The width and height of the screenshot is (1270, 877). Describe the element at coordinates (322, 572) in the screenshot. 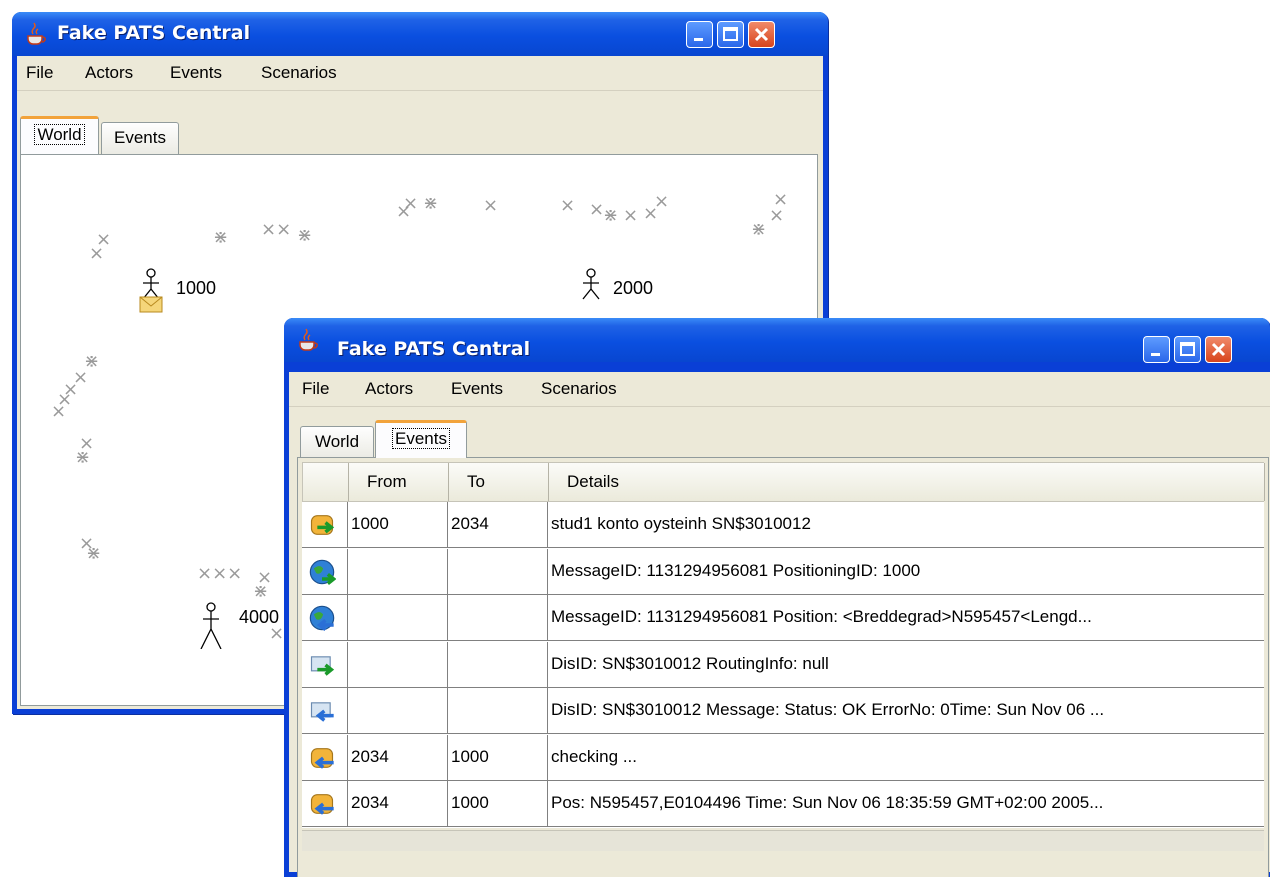

I see `globe-outgoing-icon` at that location.